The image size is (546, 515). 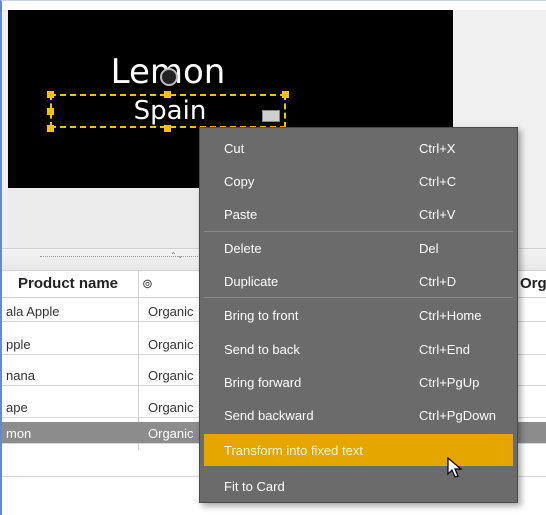 I want to click on resize-handle-left, so click(x=50, y=111).